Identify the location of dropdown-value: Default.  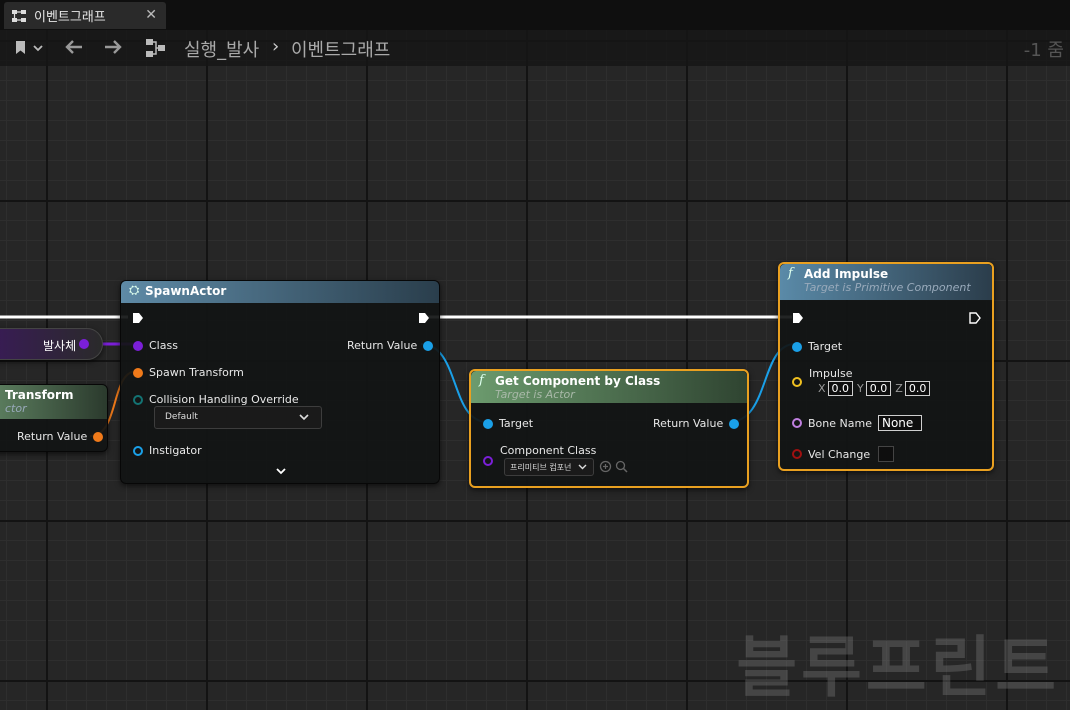
(181, 417).